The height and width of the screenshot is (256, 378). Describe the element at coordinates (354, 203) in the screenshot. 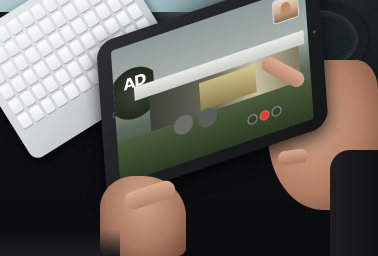

I see `sleeve` at that location.